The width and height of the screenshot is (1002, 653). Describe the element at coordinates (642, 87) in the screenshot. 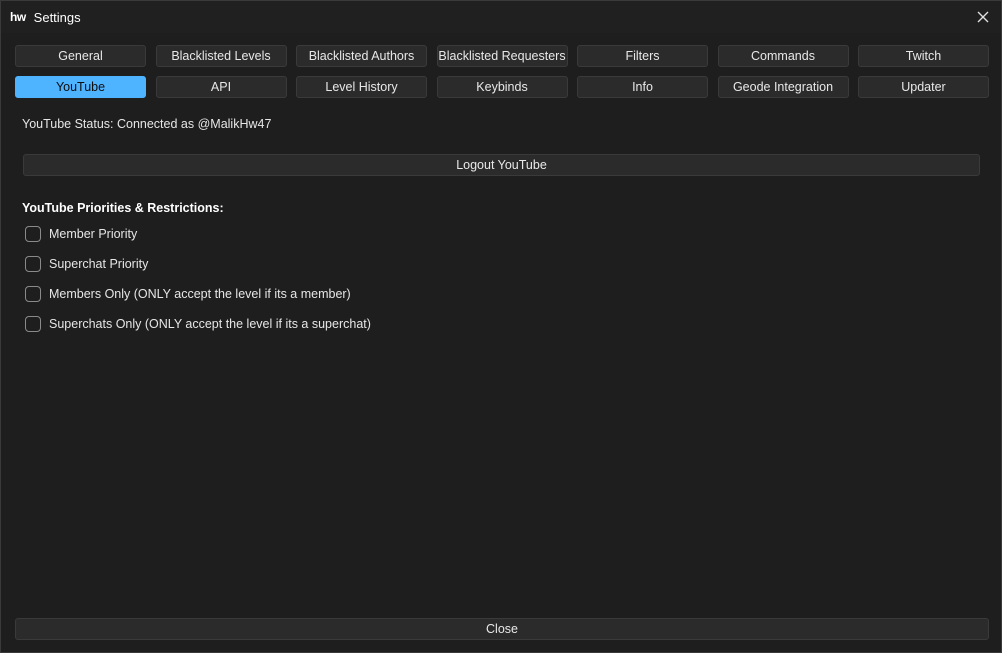

I see `tab-info: Info` at that location.